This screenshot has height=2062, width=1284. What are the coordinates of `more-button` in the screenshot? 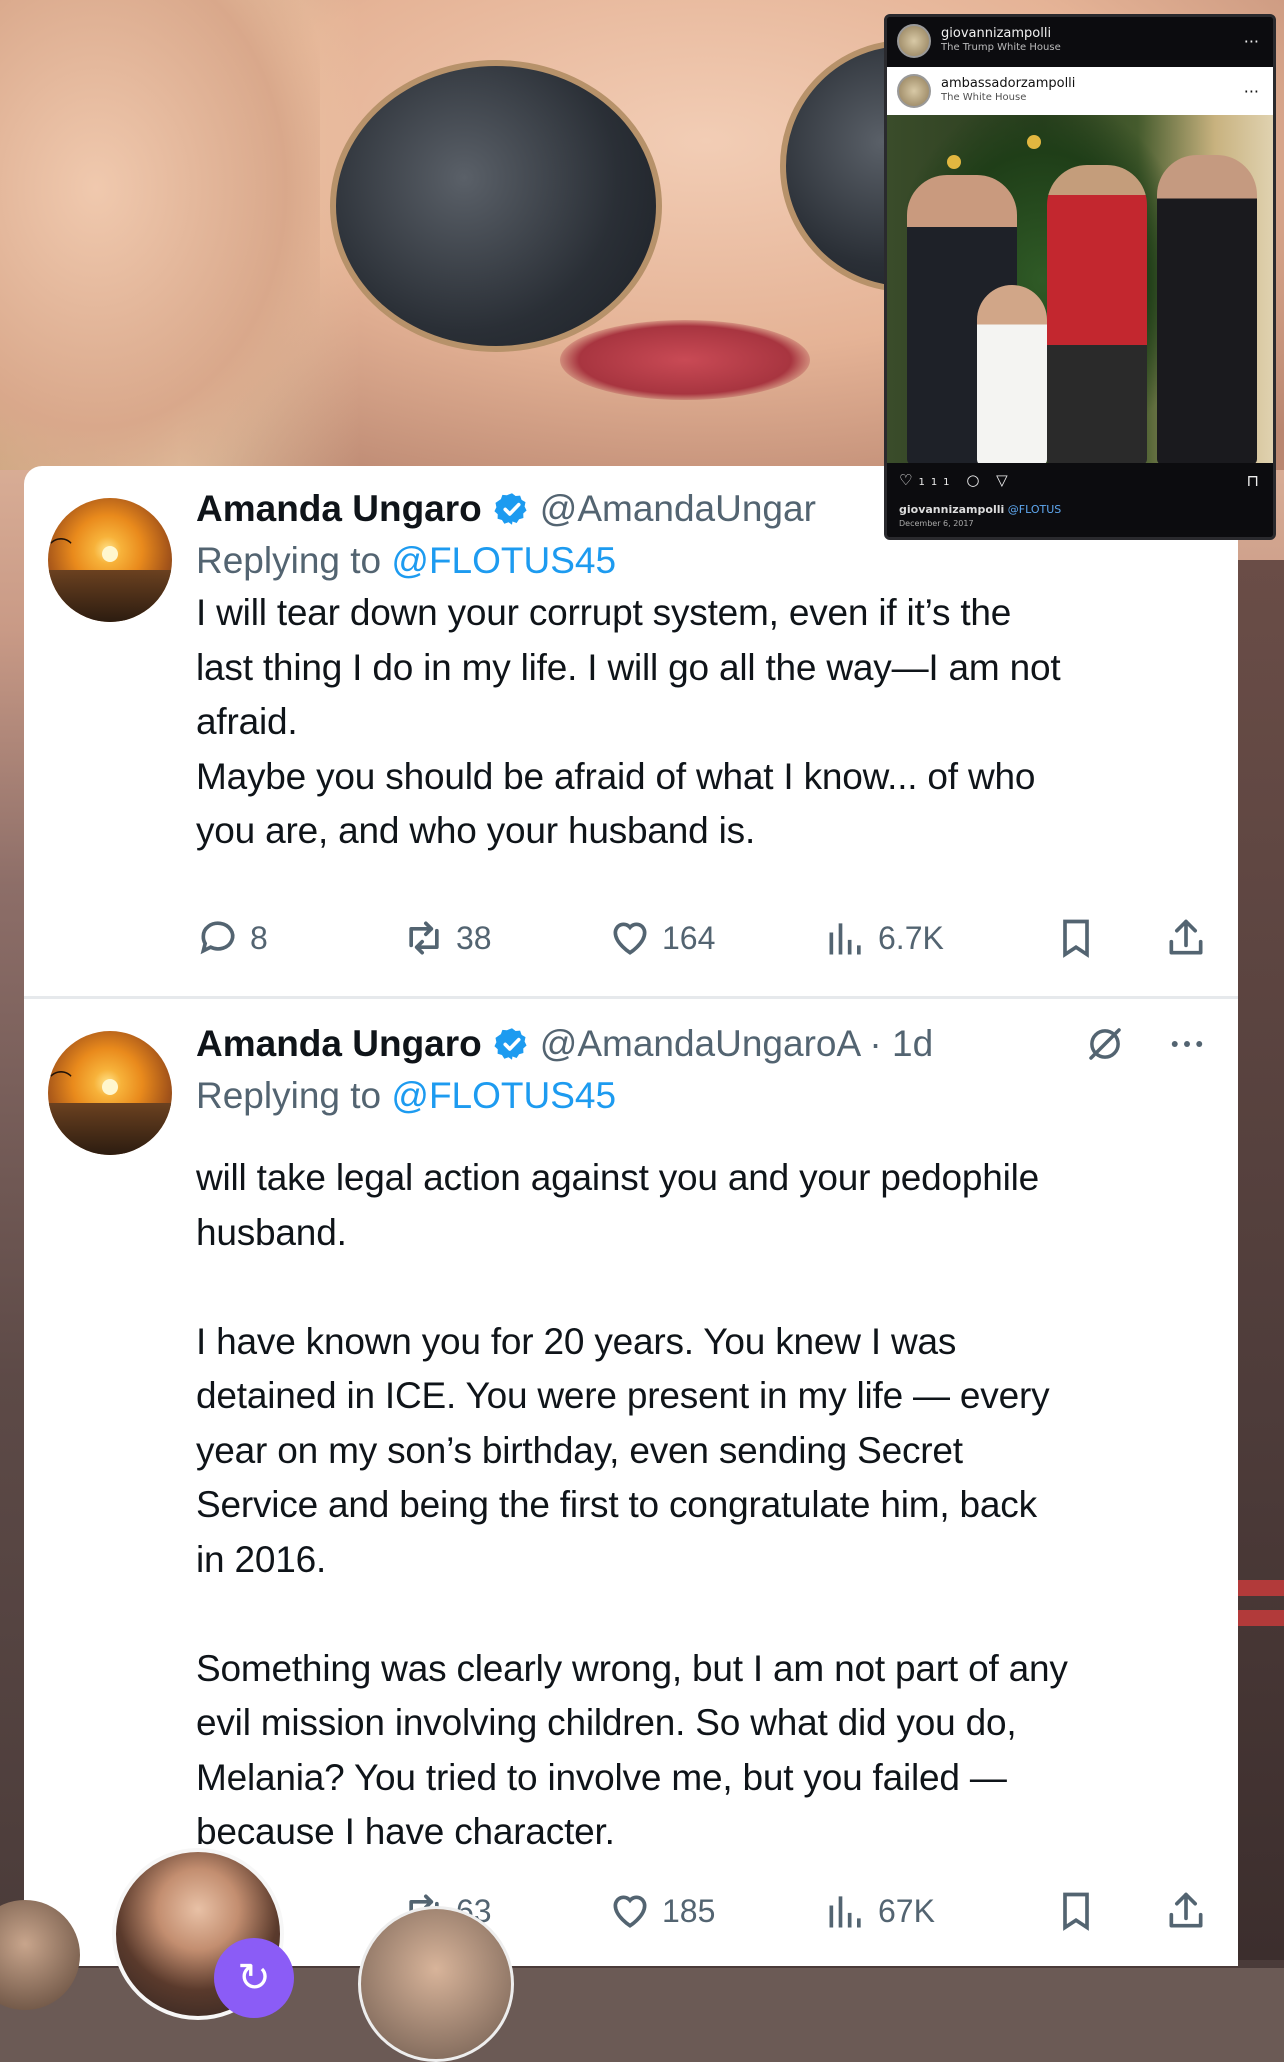 It's located at (1187, 1044).